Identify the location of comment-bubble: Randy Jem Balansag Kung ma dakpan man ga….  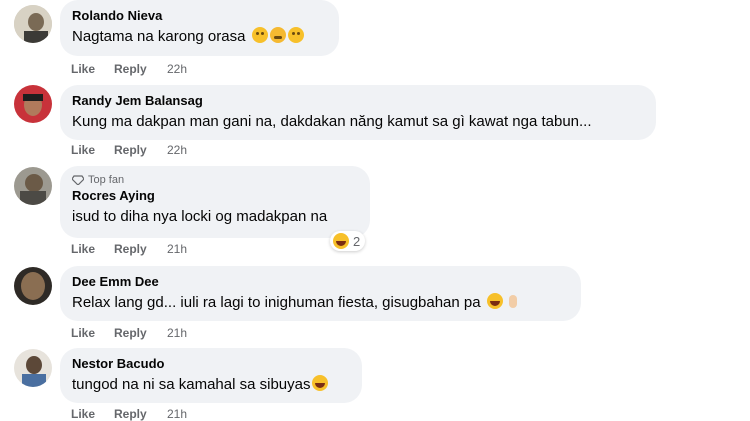
(358, 112).